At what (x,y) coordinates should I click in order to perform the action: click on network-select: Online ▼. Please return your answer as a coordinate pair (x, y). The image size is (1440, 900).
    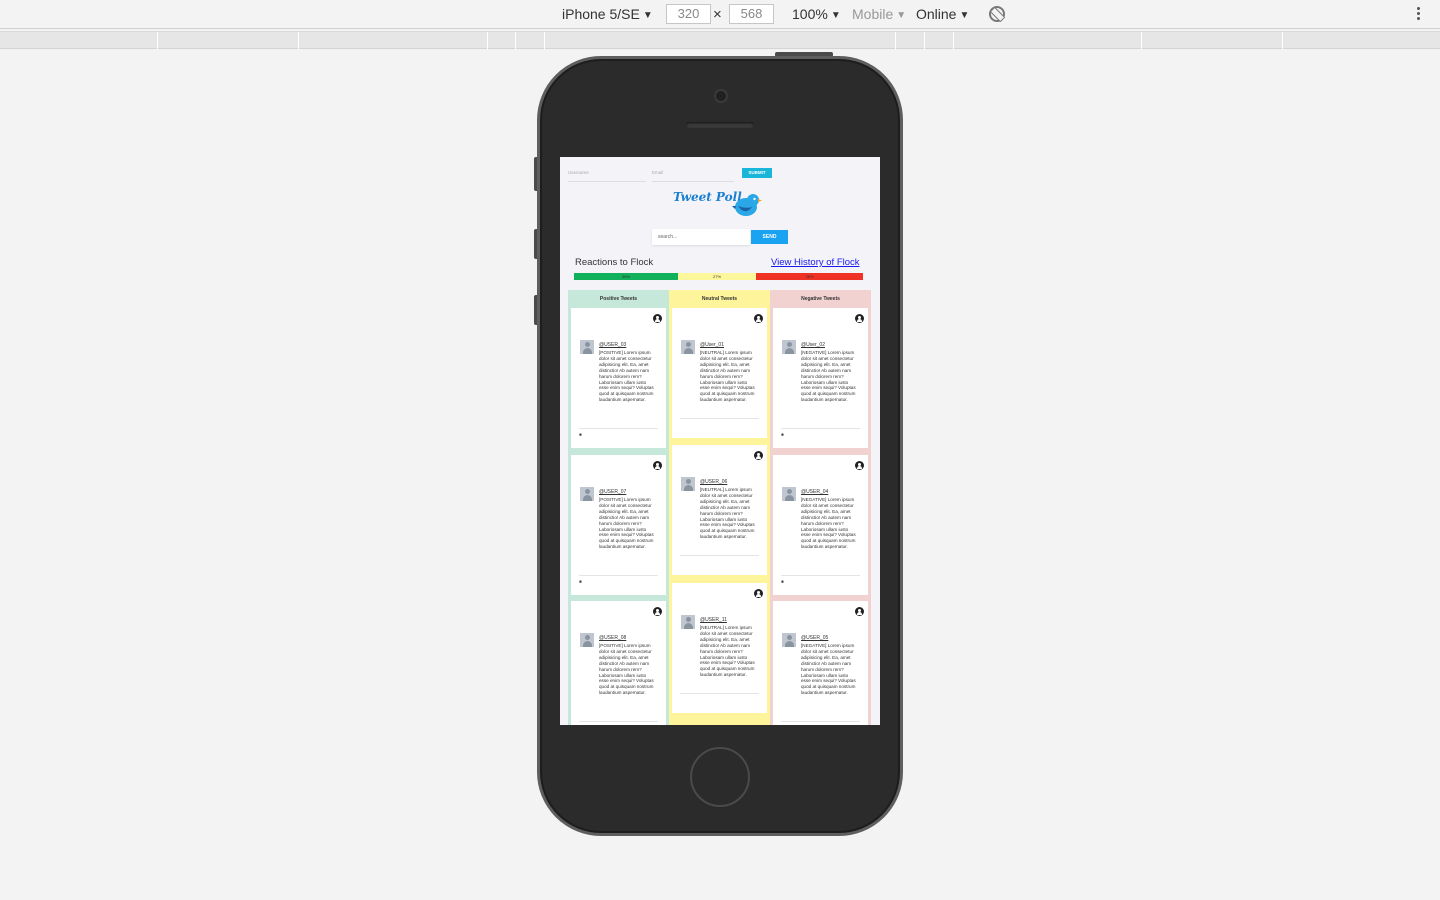
    Looking at the image, I should click on (942, 14).